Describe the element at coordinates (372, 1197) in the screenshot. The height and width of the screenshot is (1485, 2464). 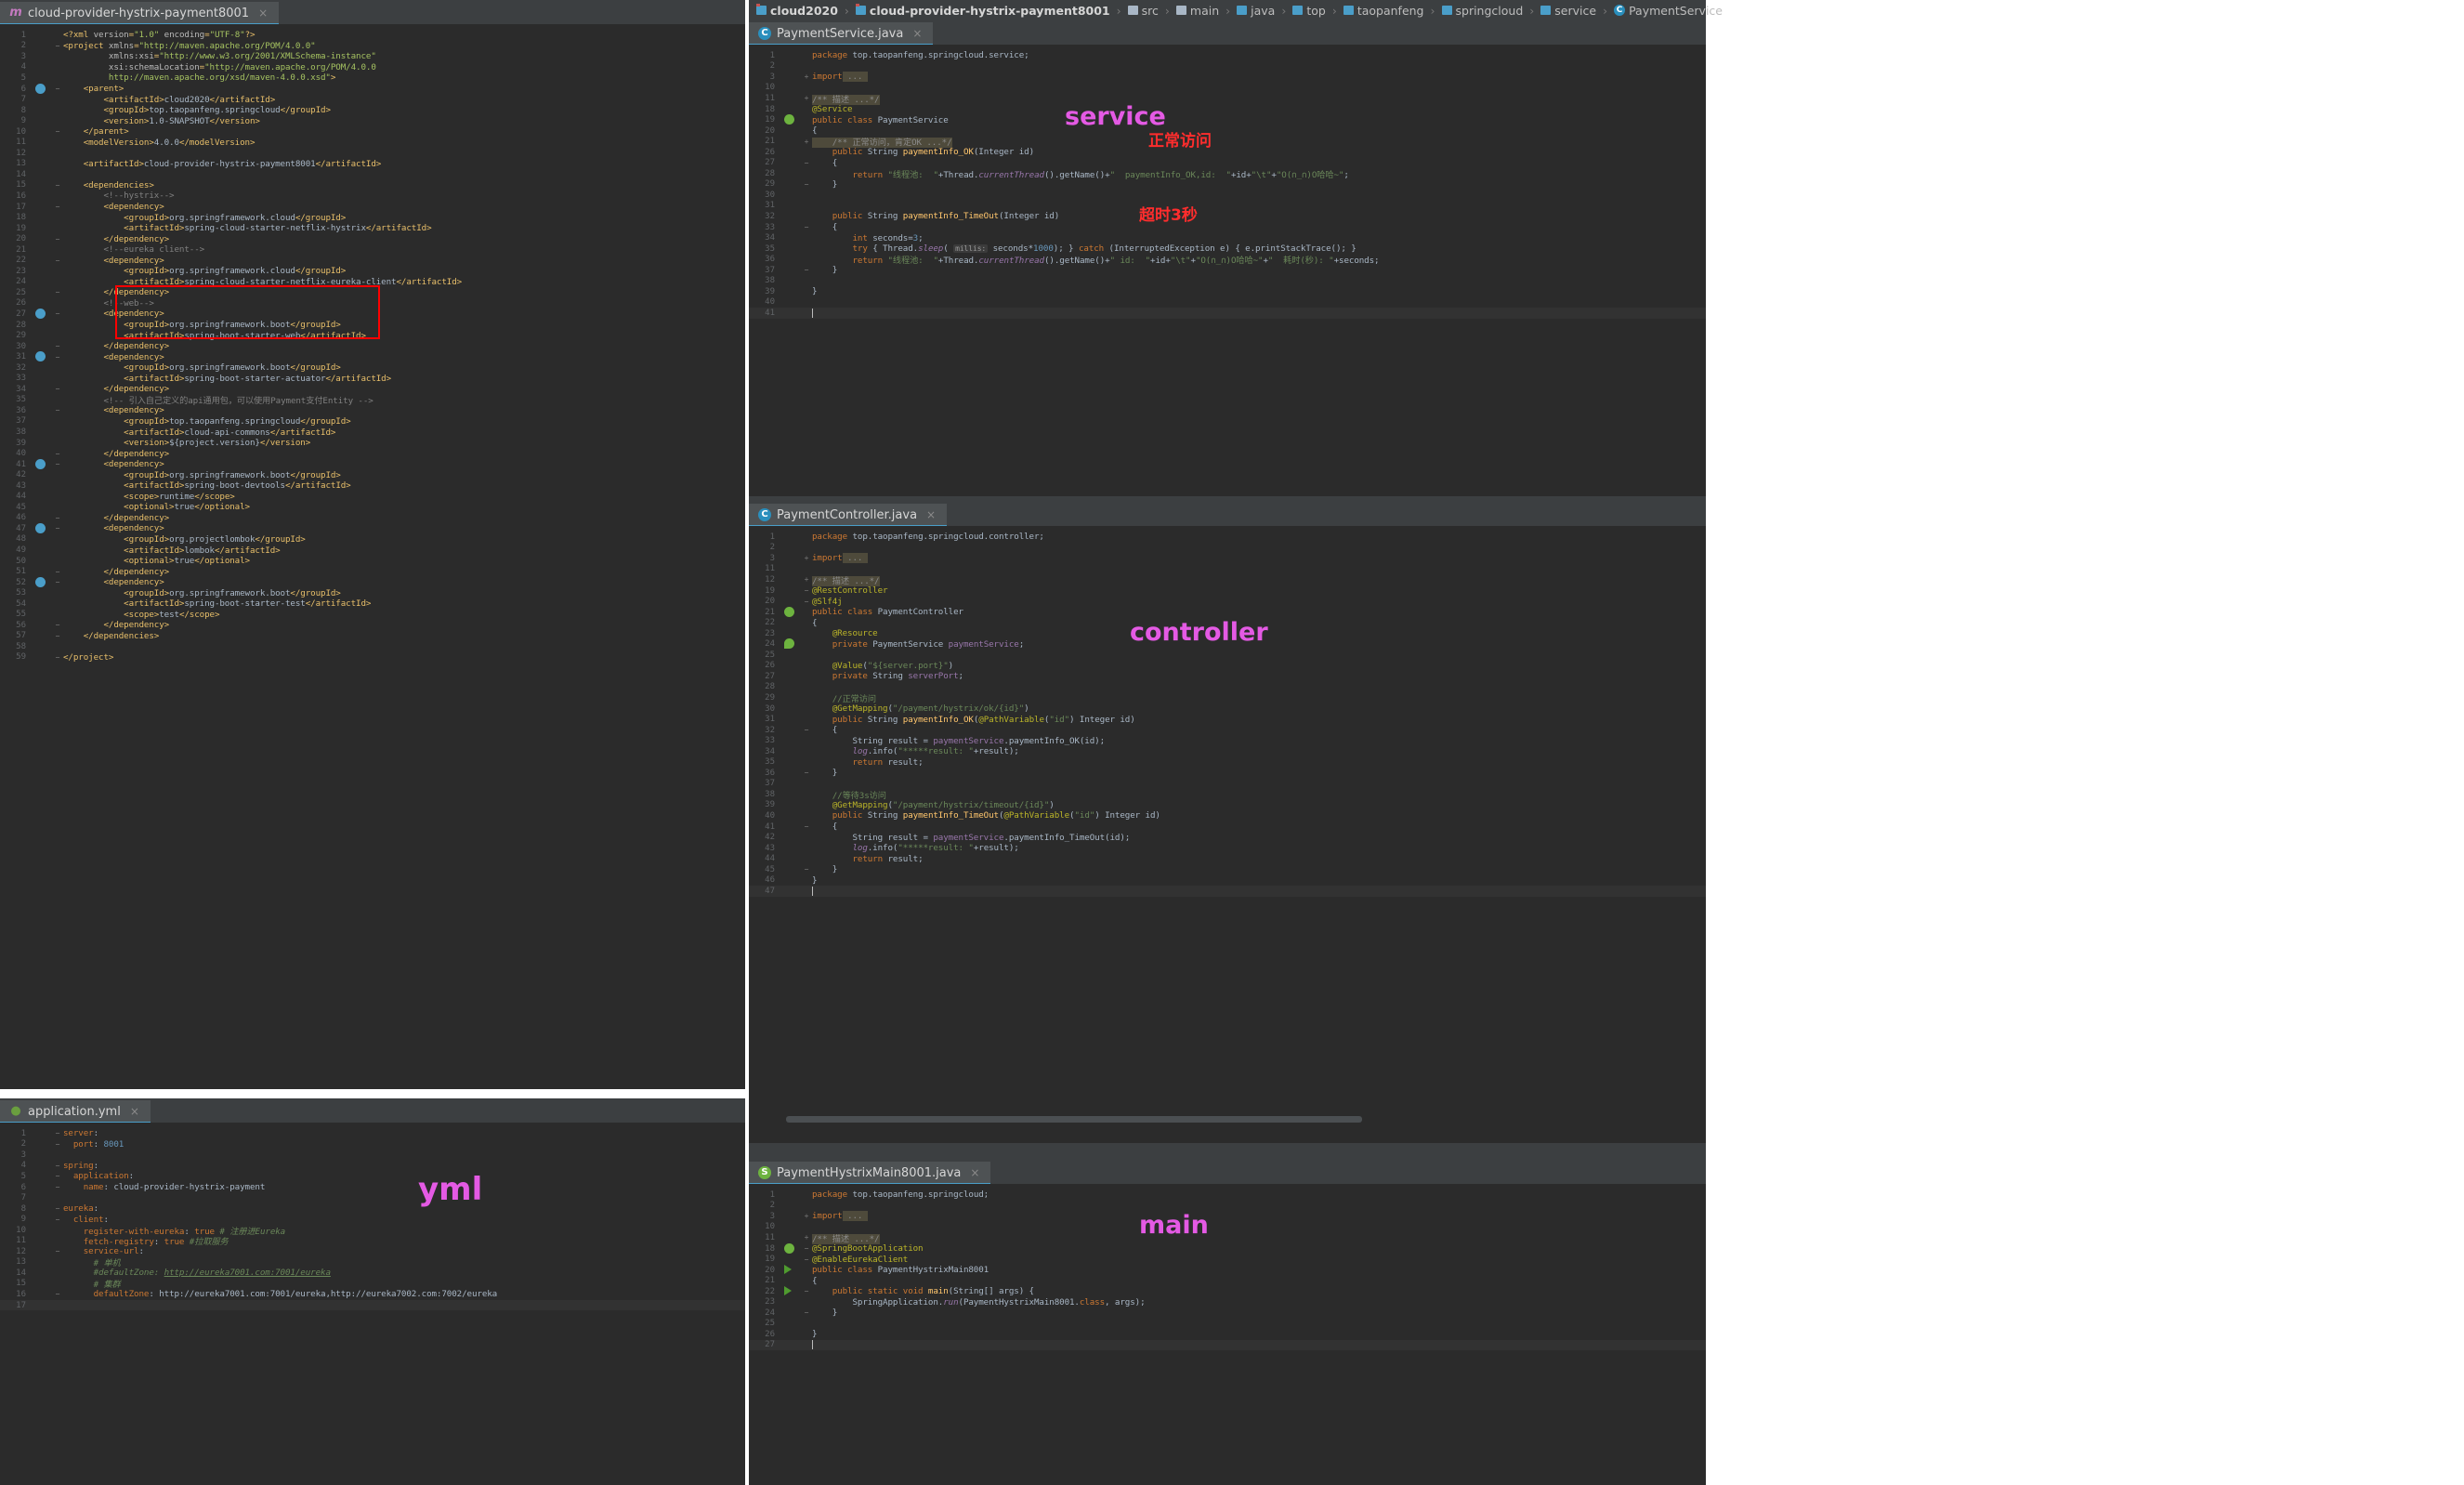
I see `code-line: 7` at that location.